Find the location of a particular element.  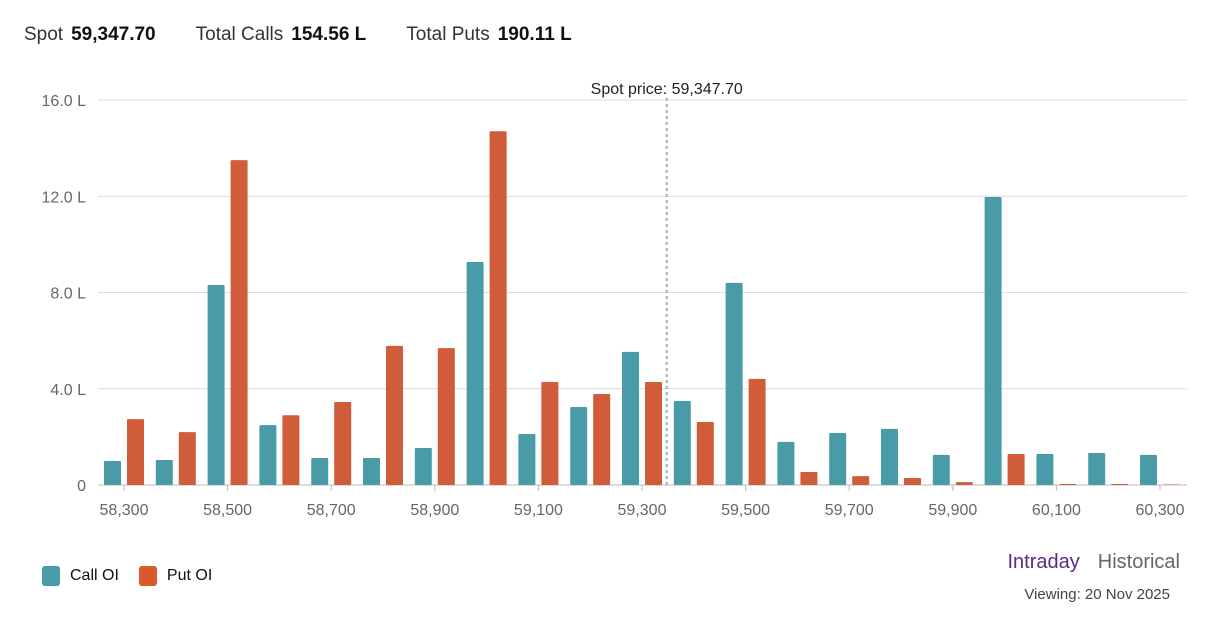

legend-call: Call OI is located at coordinates (80, 576).